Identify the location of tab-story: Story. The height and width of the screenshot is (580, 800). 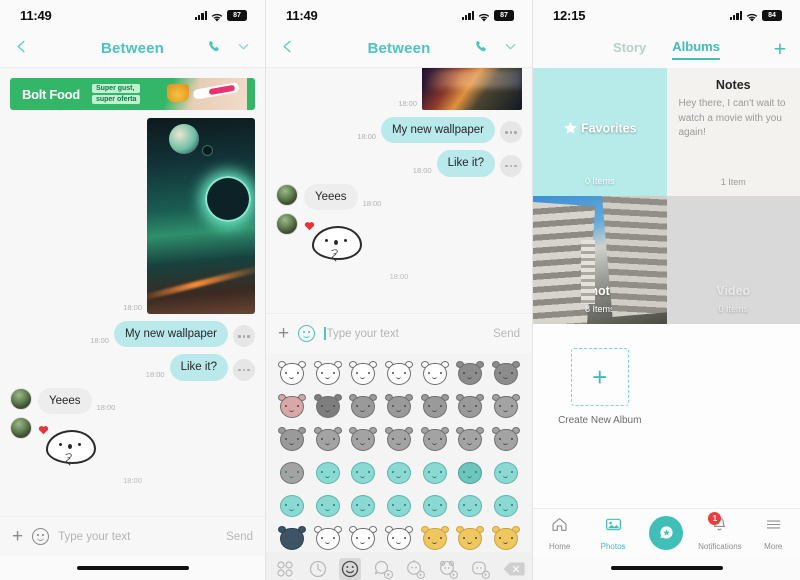
(629, 49).